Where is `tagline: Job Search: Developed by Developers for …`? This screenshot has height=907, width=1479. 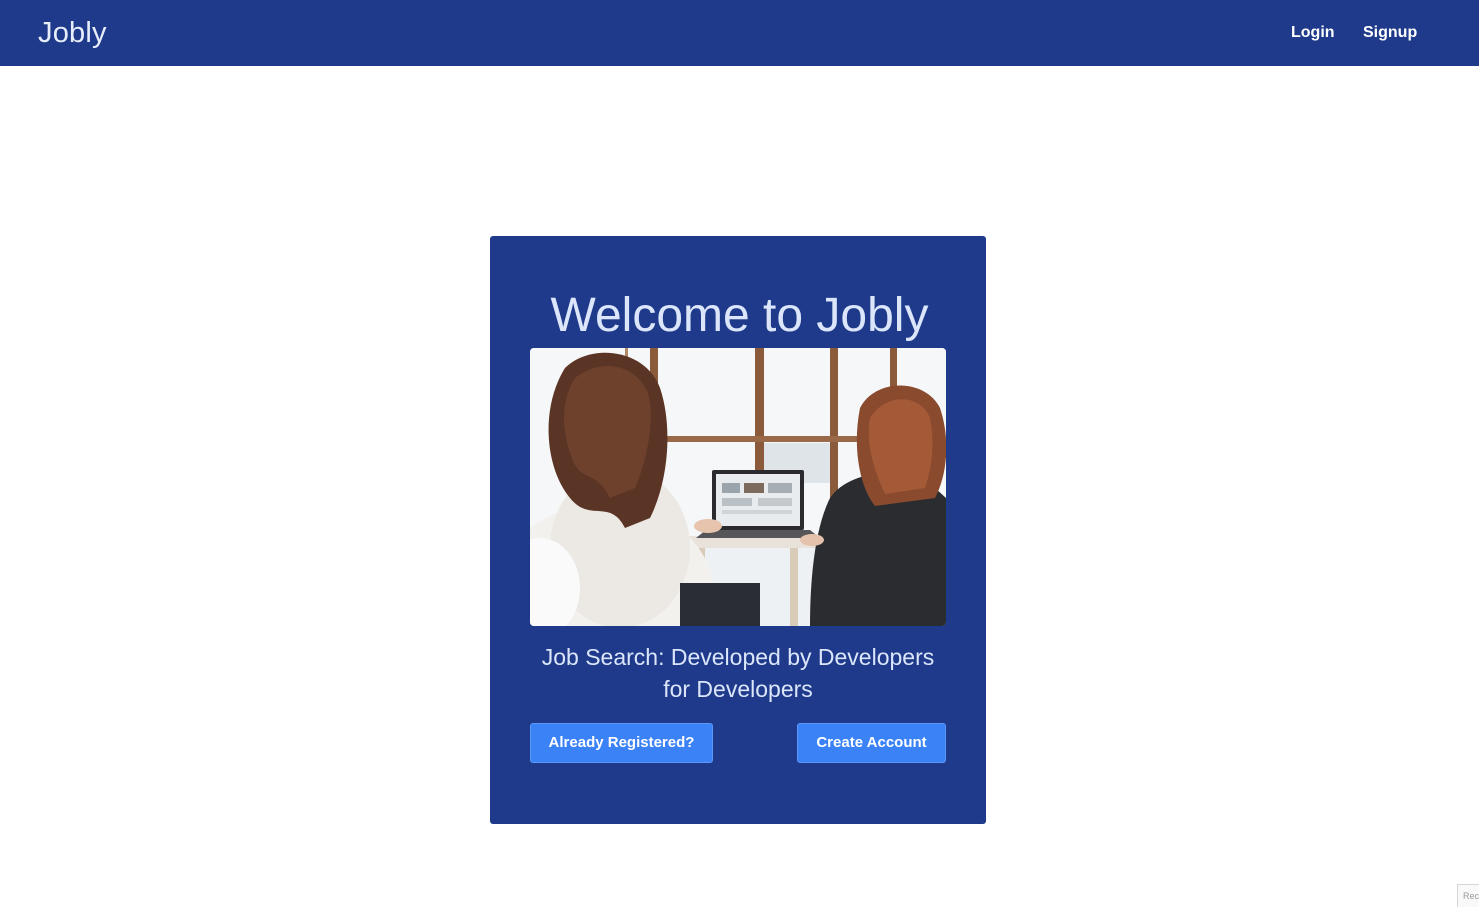 tagline: Job Search: Developed by Developers for … is located at coordinates (738, 673).